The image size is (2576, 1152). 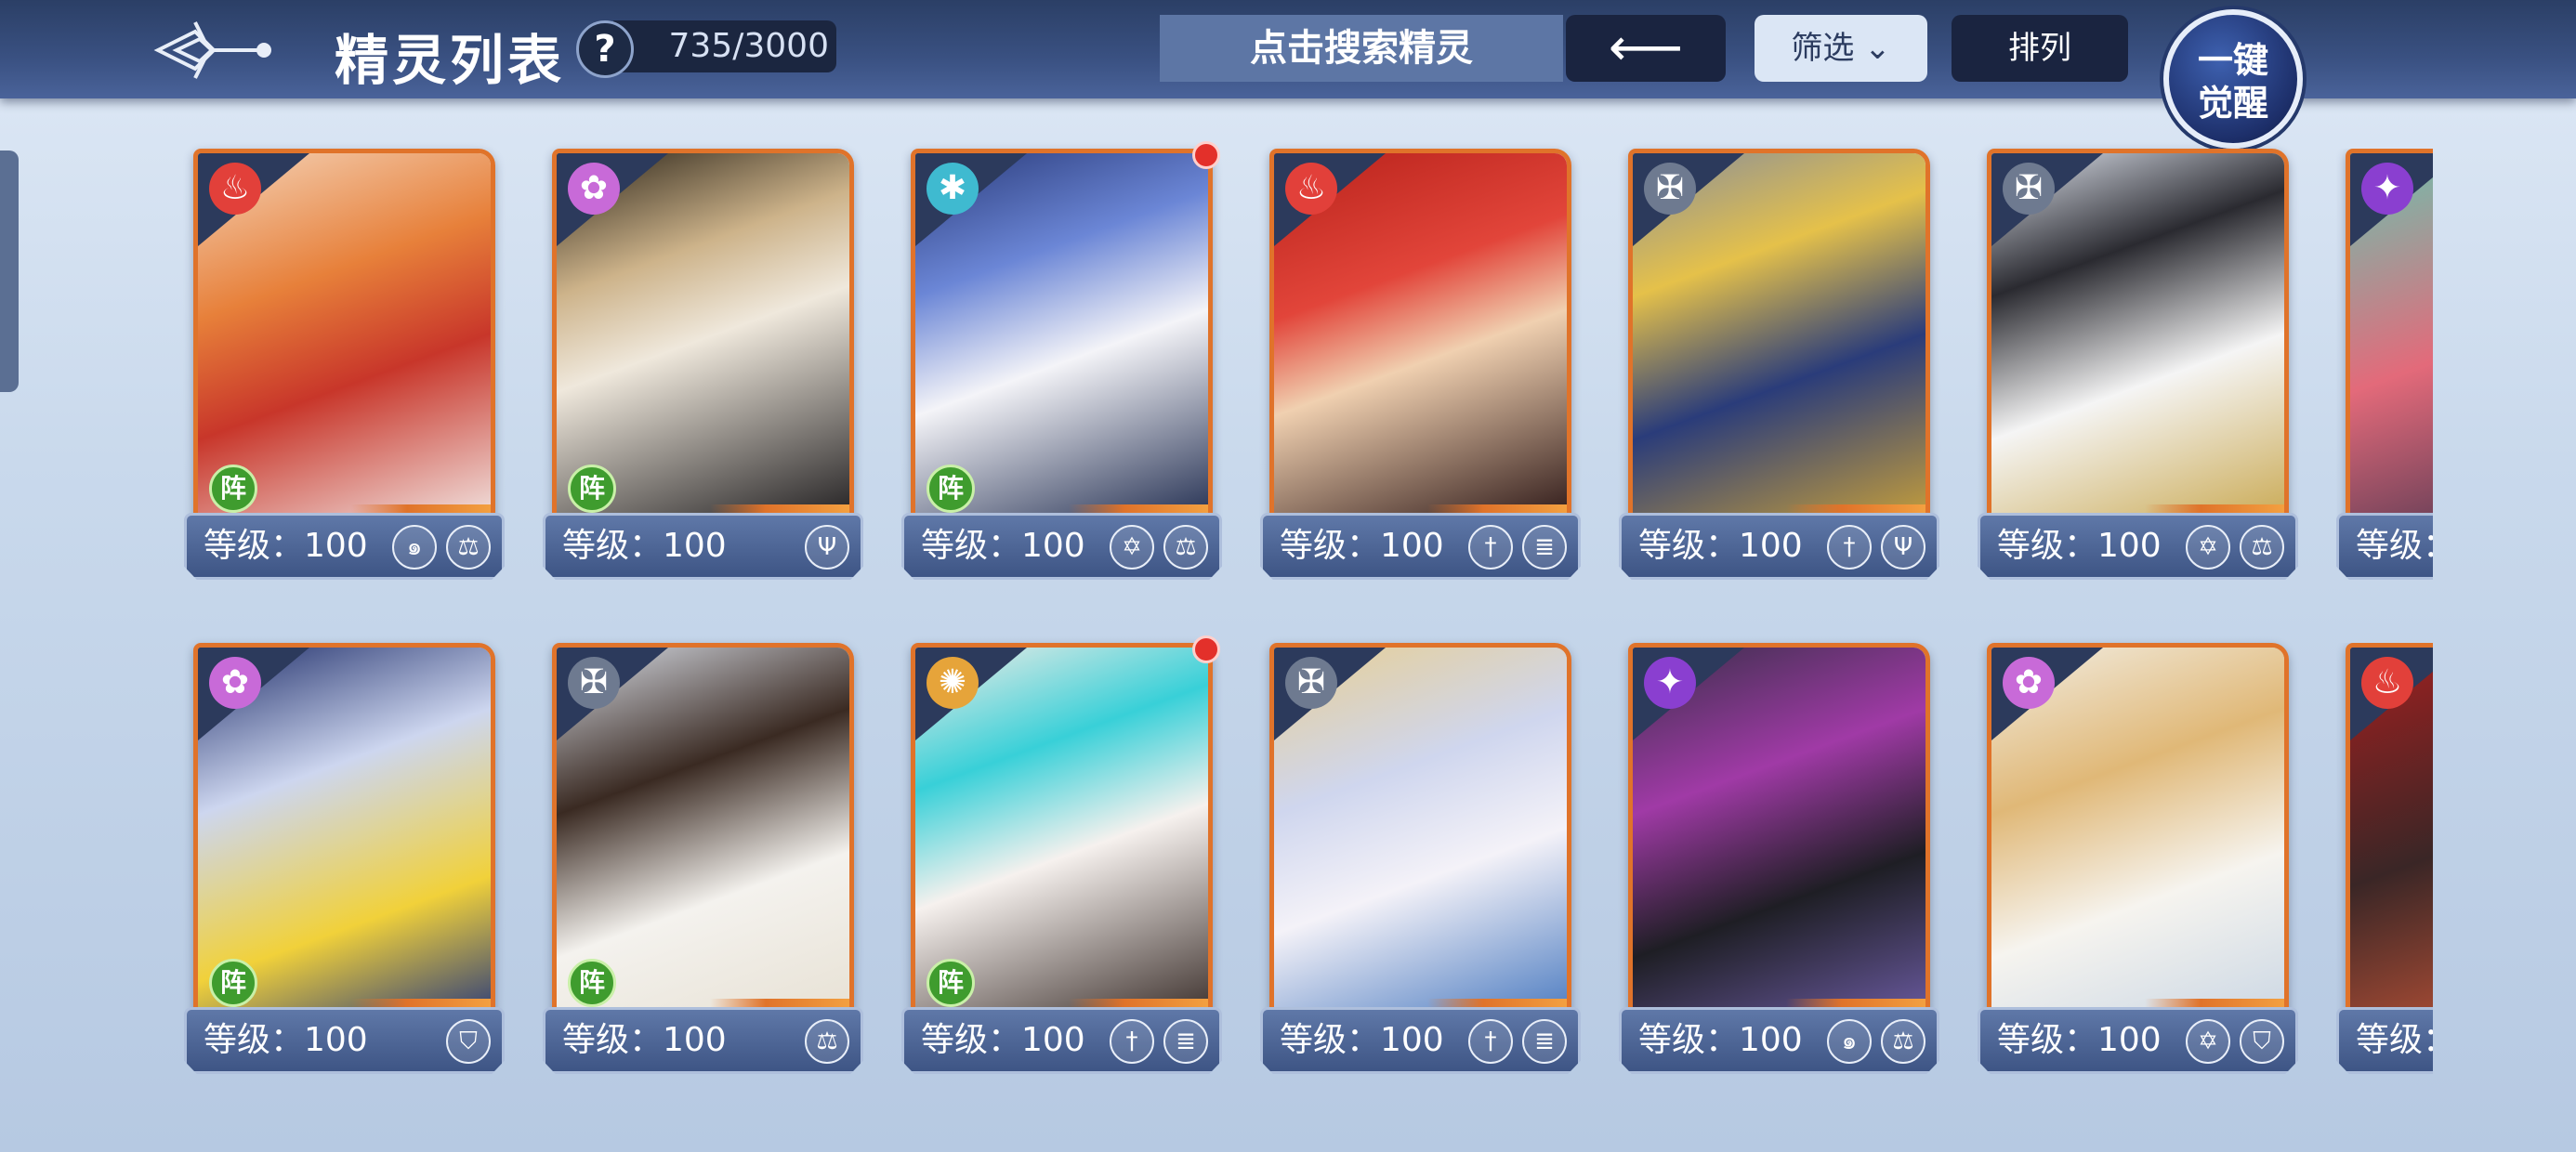 What do you see at coordinates (953, 683) in the screenshot?
I see `light-icon: ✺` at bounding box center [953, 683].